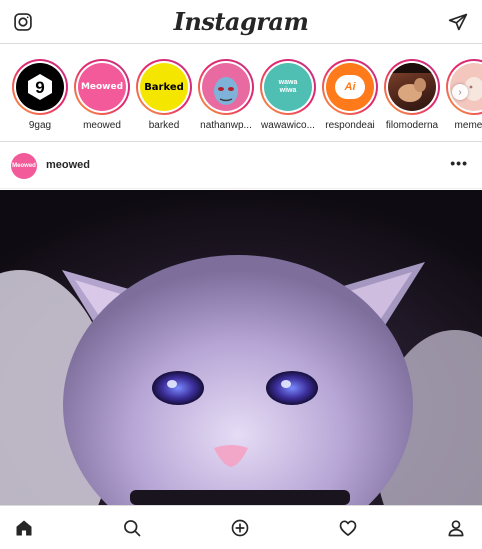  I want to click on story-item-filomoderna: filomoderna, so click(412, 95).